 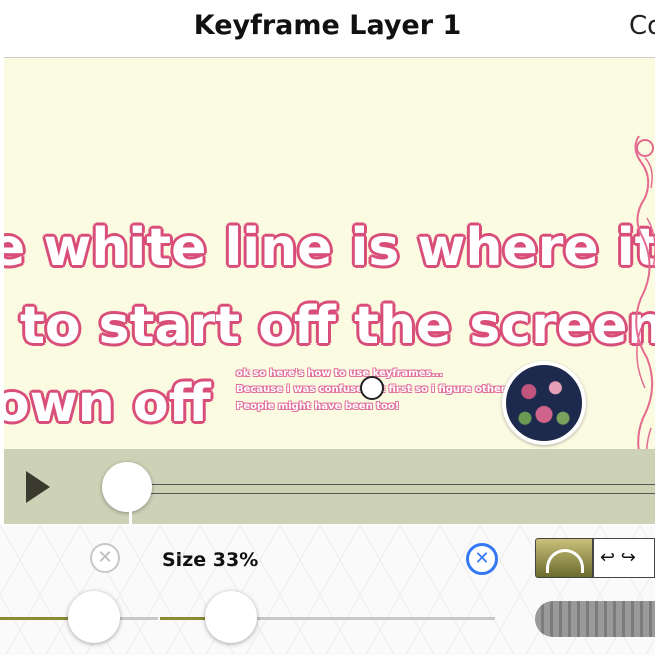 I want to click on canvas-text-line-1: e white line is where it st, so click(x=329, y=248).